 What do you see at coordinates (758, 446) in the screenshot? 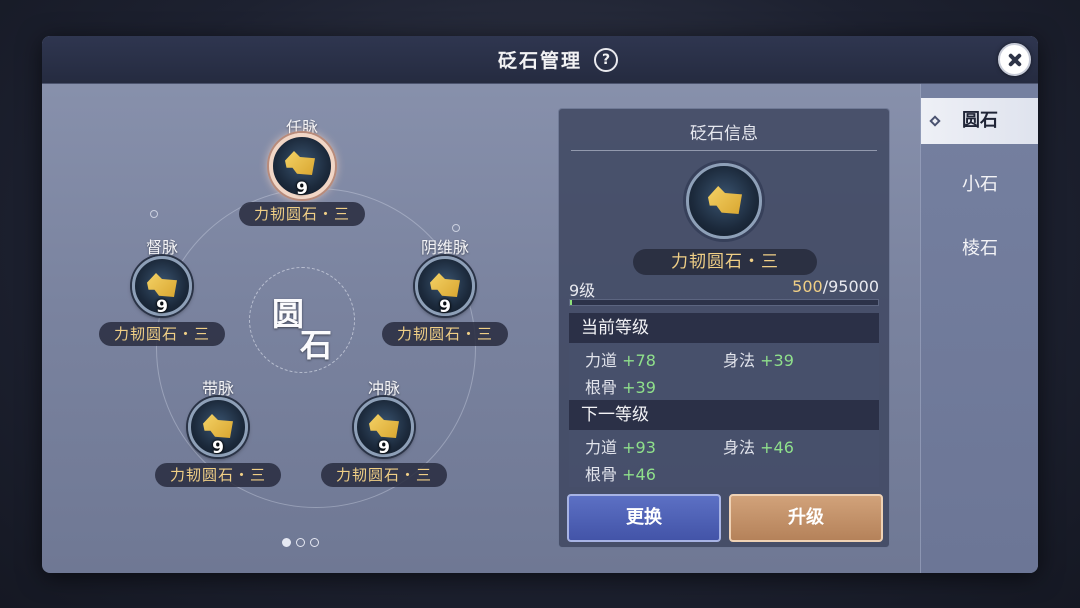
I see `stat-agility: 身法 +46` at bounding box center [758, 446].